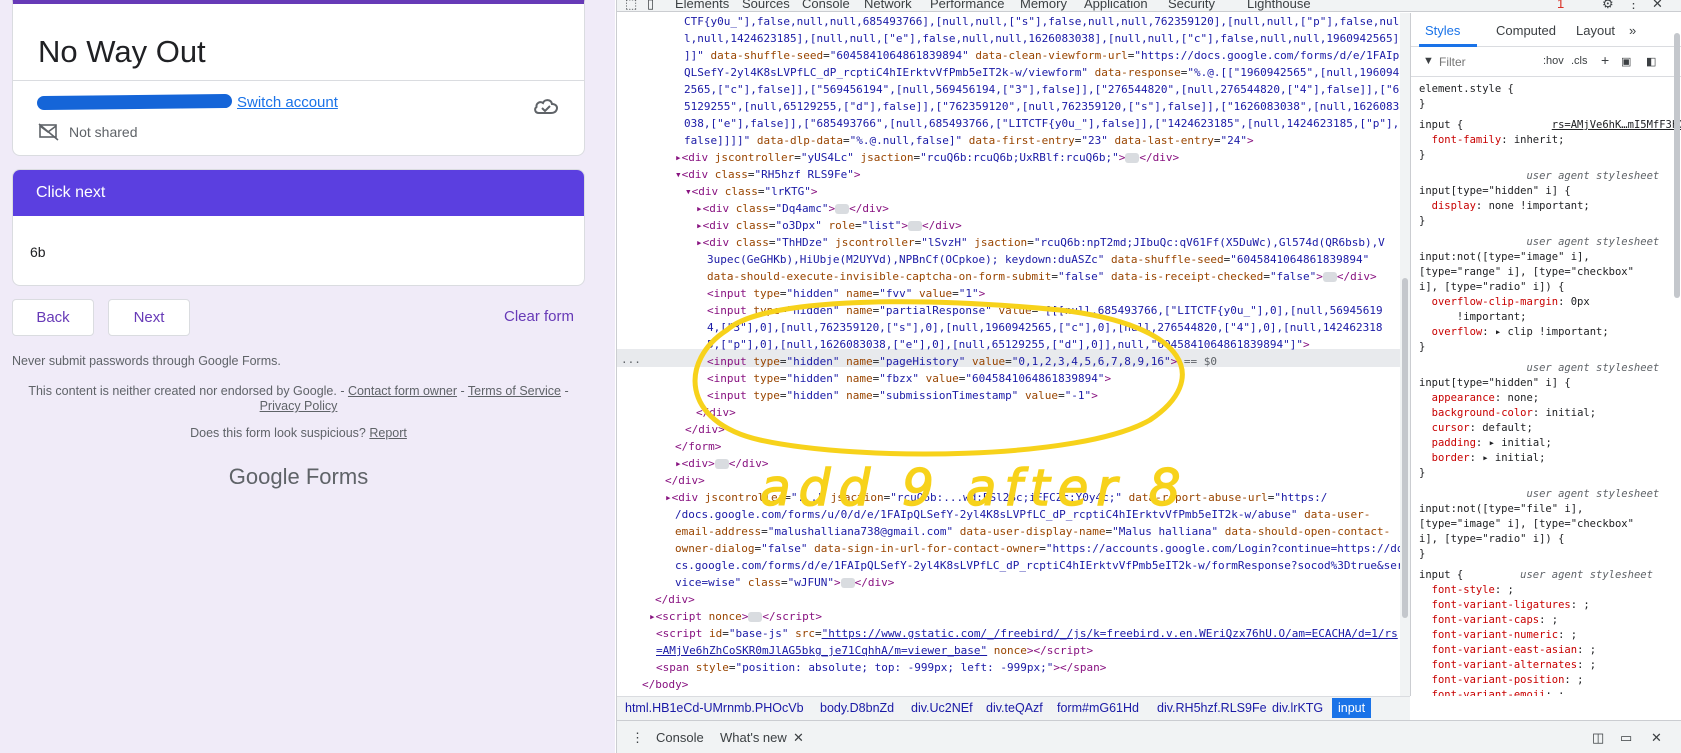 The height and width of the screenshot is (753, 1681). Describe the element at coordinates (792, 208) in the screenshot. I see `dom-line: ▸<div class="Dq4amc"> </div>` at that location.